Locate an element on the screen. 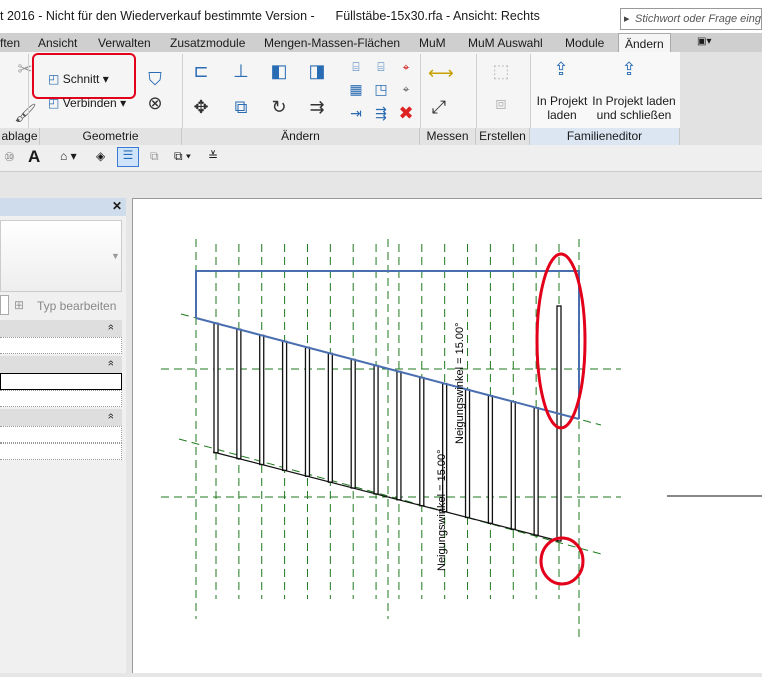 Image resolution: width=762 pixels, height=677 pixels. panel-label-ablage: ablage is located at coordinates (20, 136).